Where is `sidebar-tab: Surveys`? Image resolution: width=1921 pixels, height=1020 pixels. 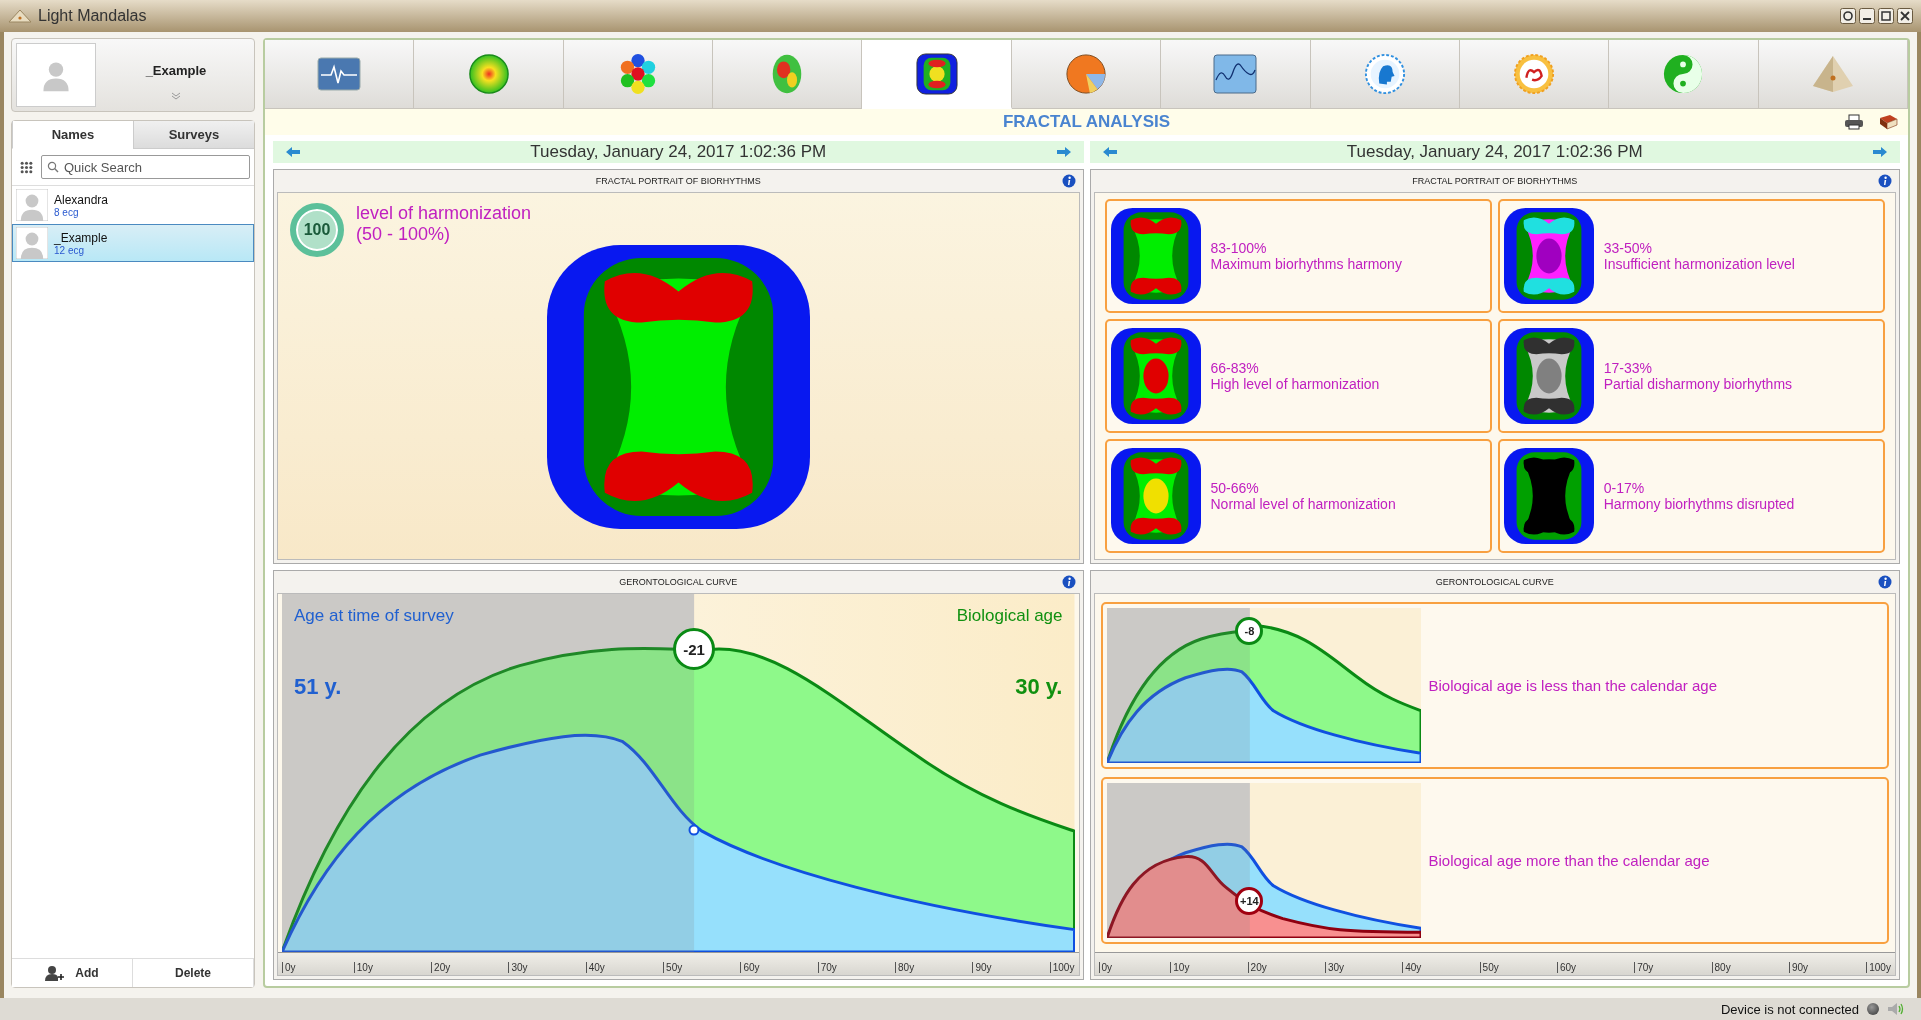
sidebar-tab: Surveys is located at coordinates (193, 135).